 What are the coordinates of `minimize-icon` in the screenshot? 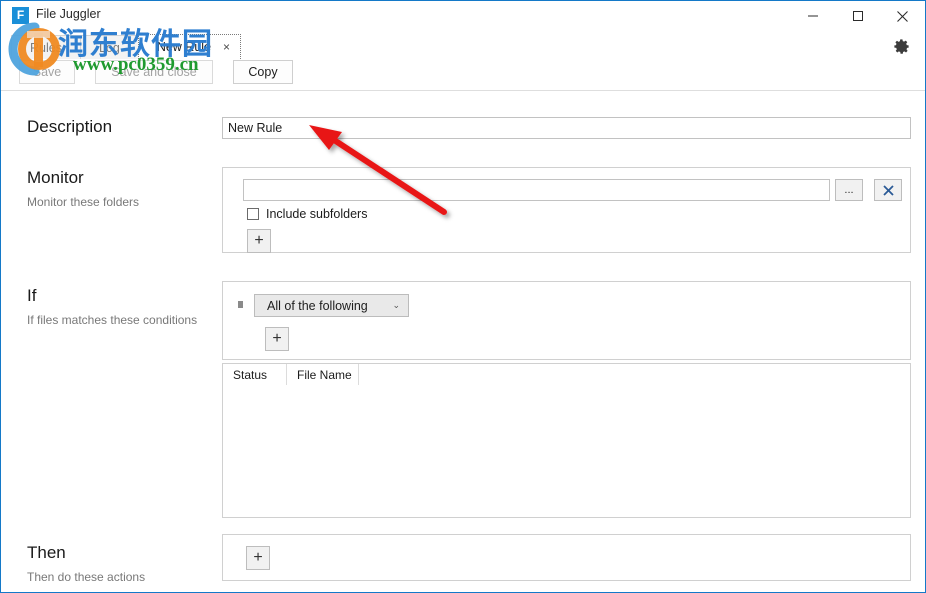 It's located at (812, 16).